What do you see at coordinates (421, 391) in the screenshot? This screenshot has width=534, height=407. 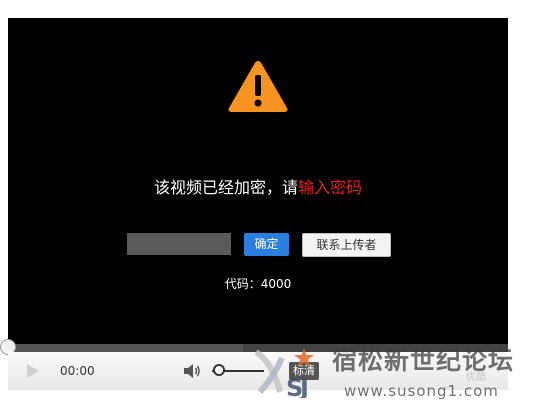 I see `watermark-url: www.susong1.com` at bounding box center [421, 391].